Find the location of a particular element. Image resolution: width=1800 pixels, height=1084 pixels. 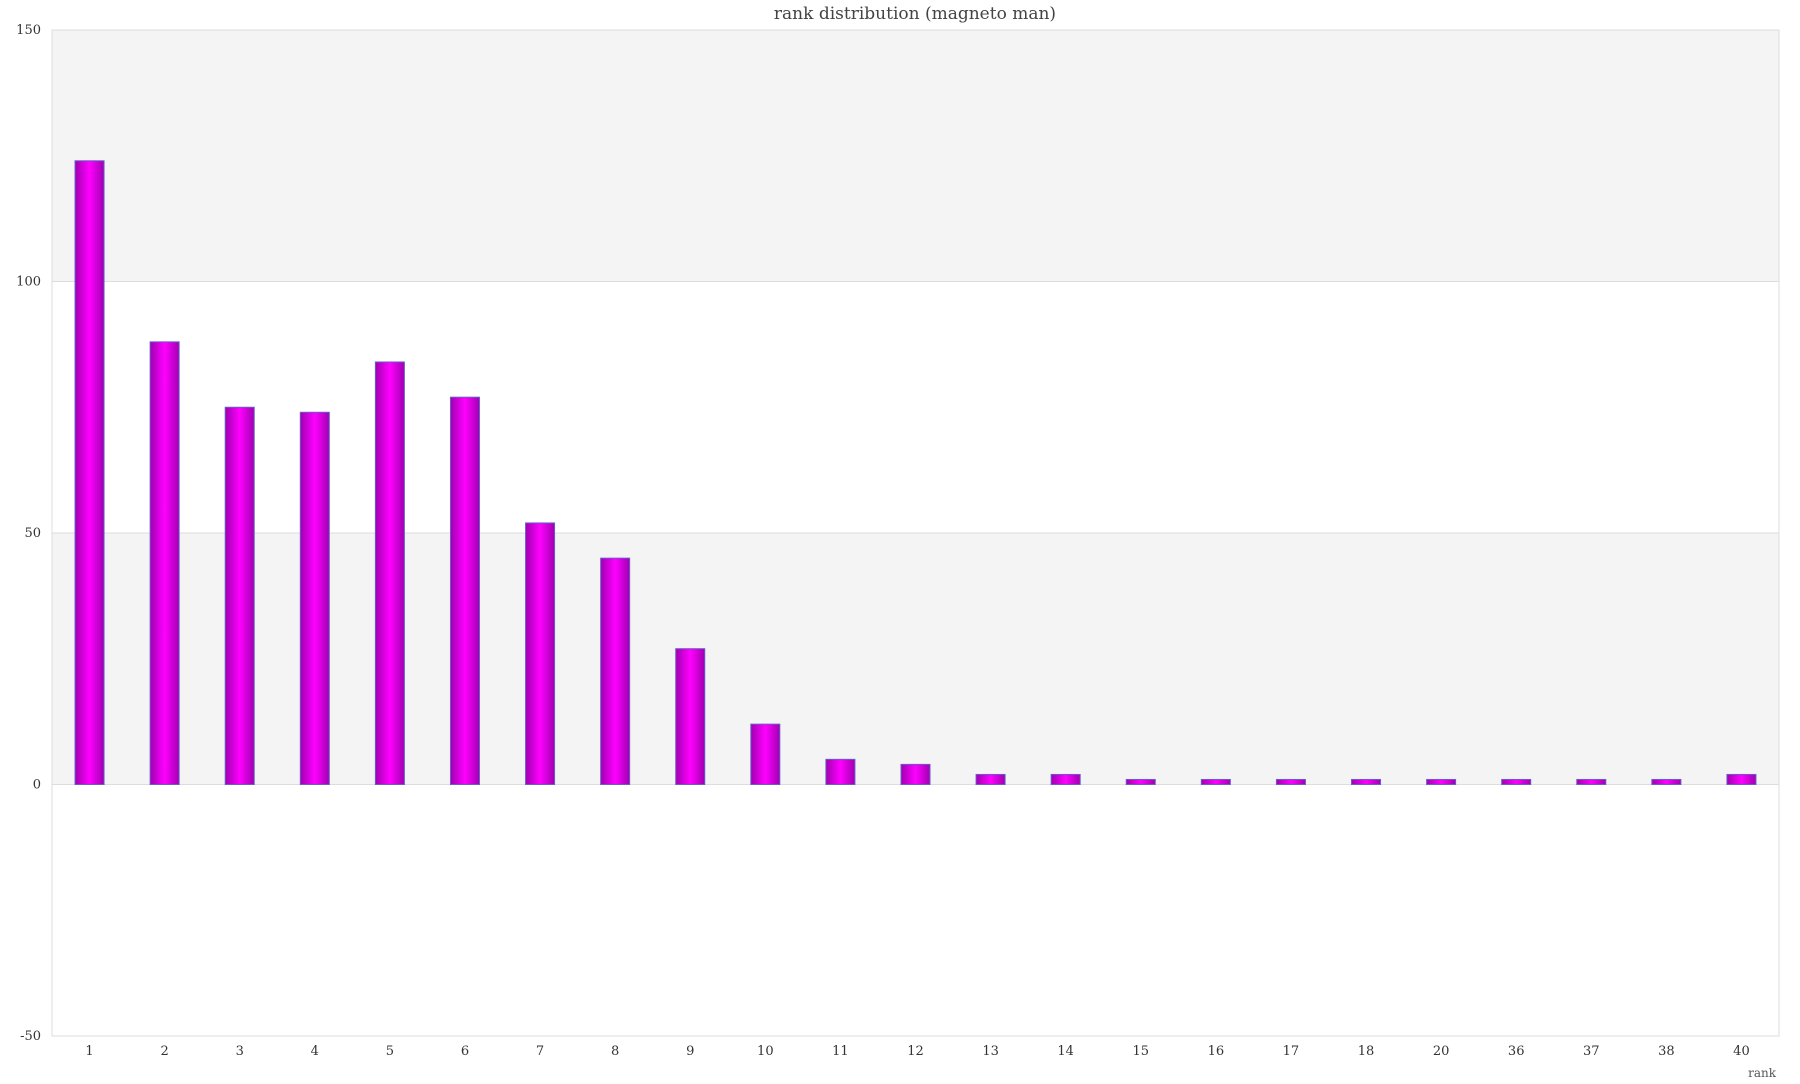

x-tick-label: 14 is located at coordinates (1065, 1051).